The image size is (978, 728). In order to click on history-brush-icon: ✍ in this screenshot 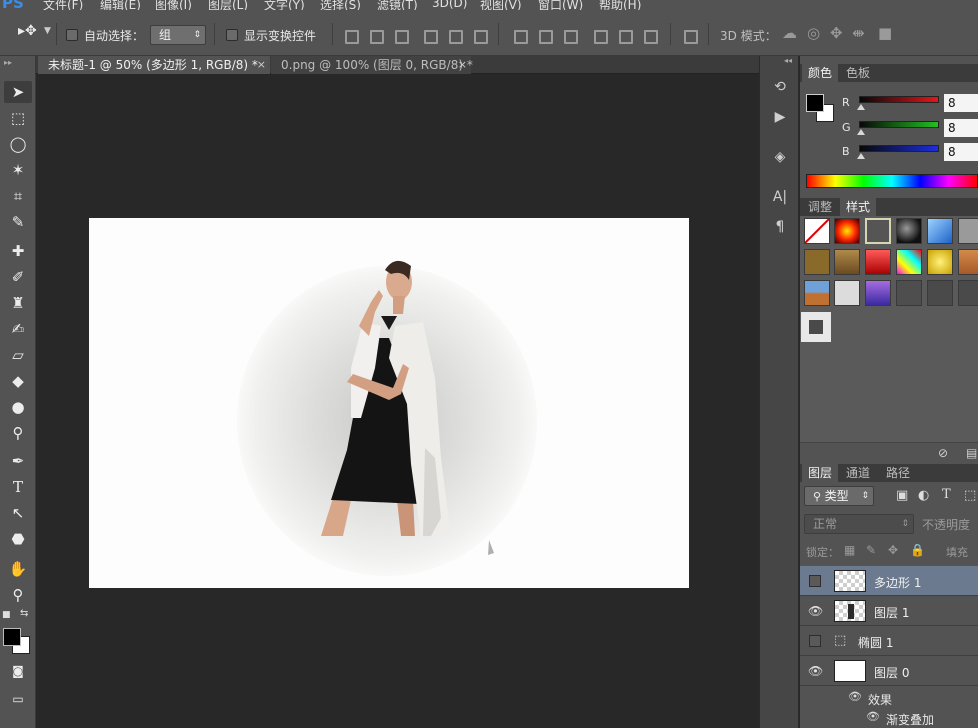, I will do `click(18, 329)`.